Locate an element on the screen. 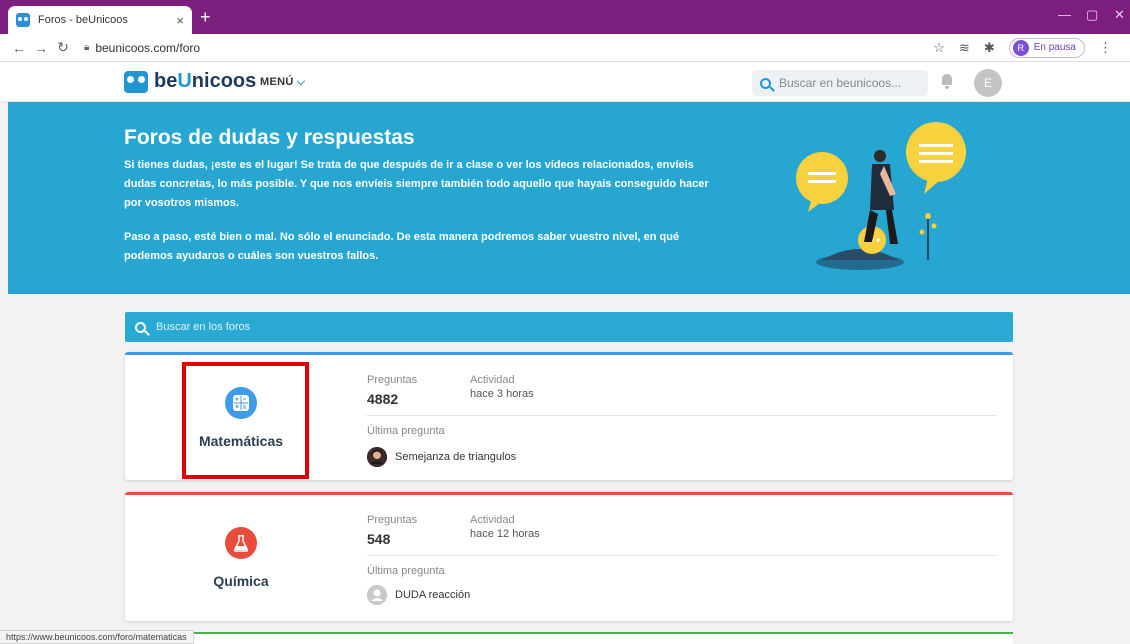 Image resolution: width=1130 pixels, height=644 pixels. url-field: 🔒︎ beunicoos.com/foro is located at coordinates (508, 48).